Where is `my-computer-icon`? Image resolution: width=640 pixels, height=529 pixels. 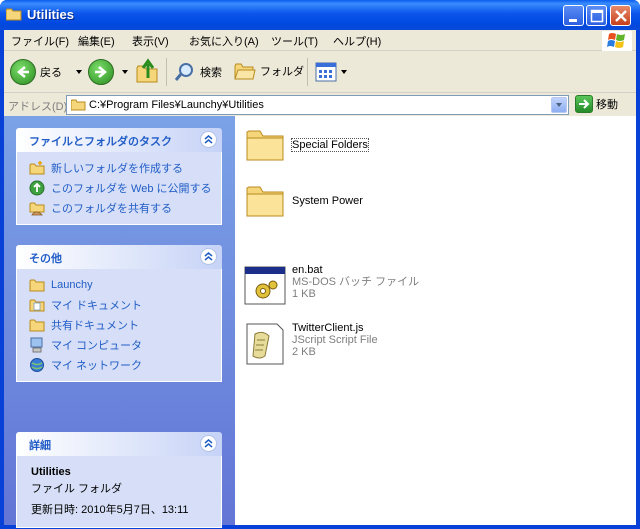
my-computer-icon is located at coordinates (36, 345).